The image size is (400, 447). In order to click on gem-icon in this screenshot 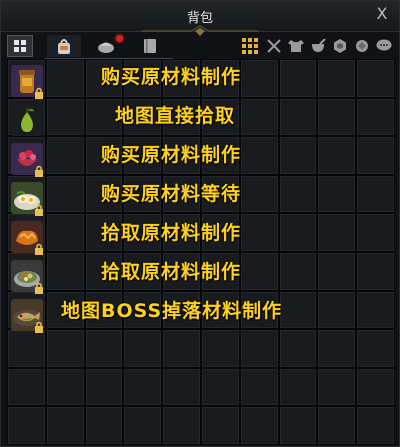, I will do `click(362, 46)`.